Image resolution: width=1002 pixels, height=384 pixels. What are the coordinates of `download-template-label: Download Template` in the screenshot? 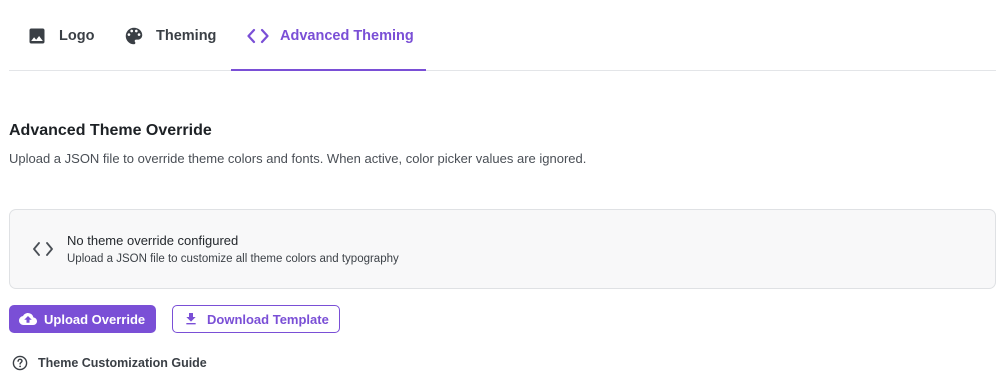 It's located at (268, 319).